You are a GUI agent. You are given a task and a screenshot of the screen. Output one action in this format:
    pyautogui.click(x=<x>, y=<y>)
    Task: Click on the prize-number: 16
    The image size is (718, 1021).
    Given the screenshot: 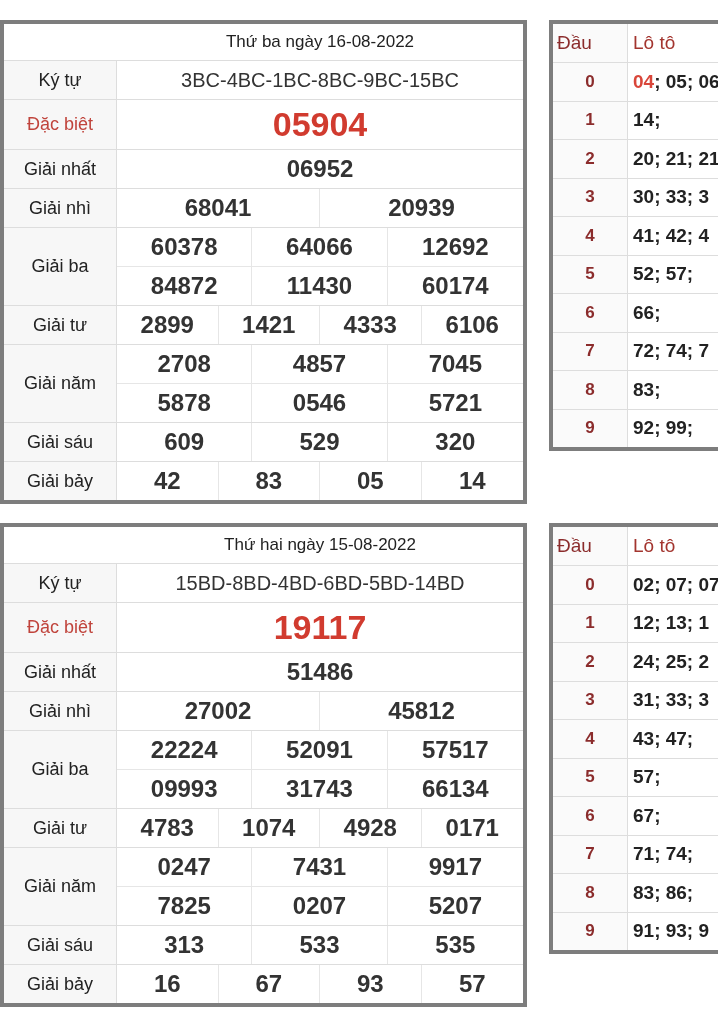 What is the action you would take?
    pyautogui.click(x=168, y=984)
    